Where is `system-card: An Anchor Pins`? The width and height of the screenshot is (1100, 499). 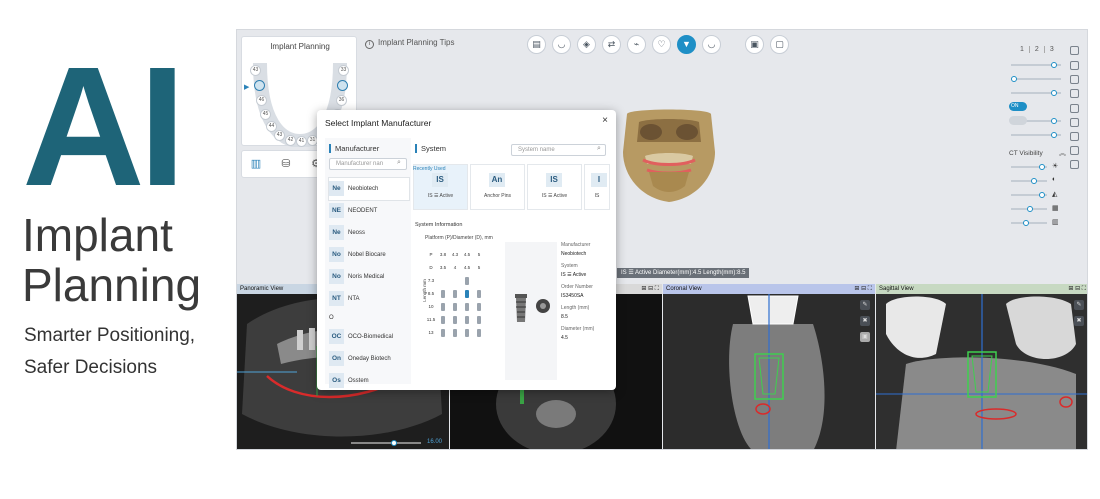 system-card: An Anchor Pins is located at coordinates (497, 187).